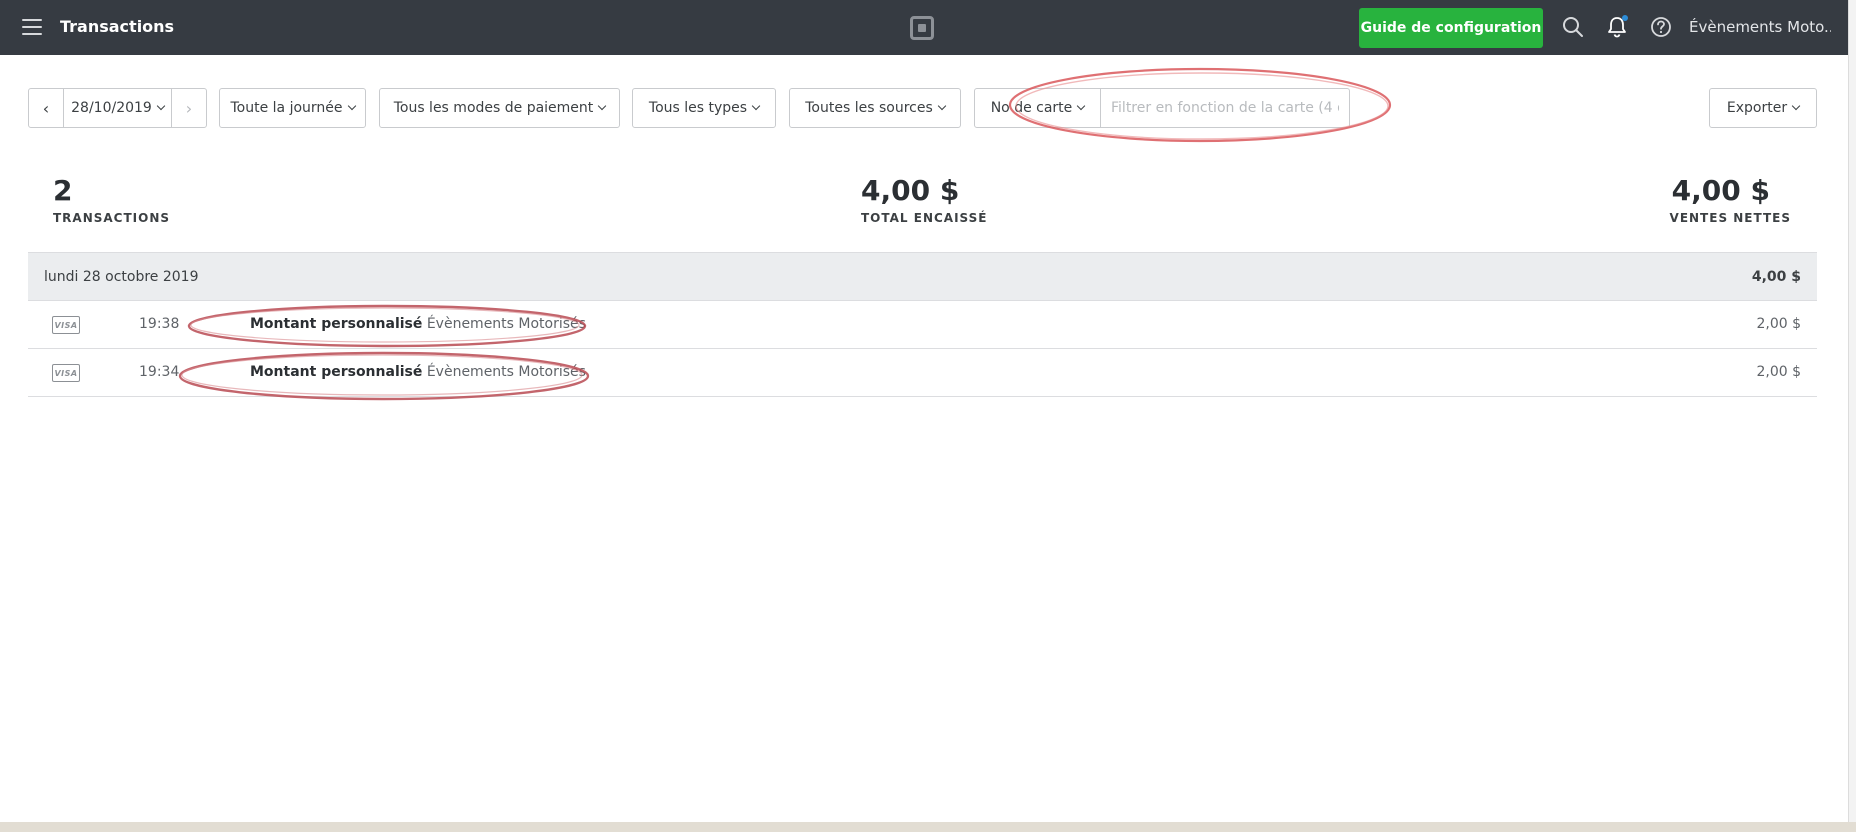 Image resolution: width=1856 pixels, height=832 pixels. I want to click on page-title: Transactions, so click(117, 26).